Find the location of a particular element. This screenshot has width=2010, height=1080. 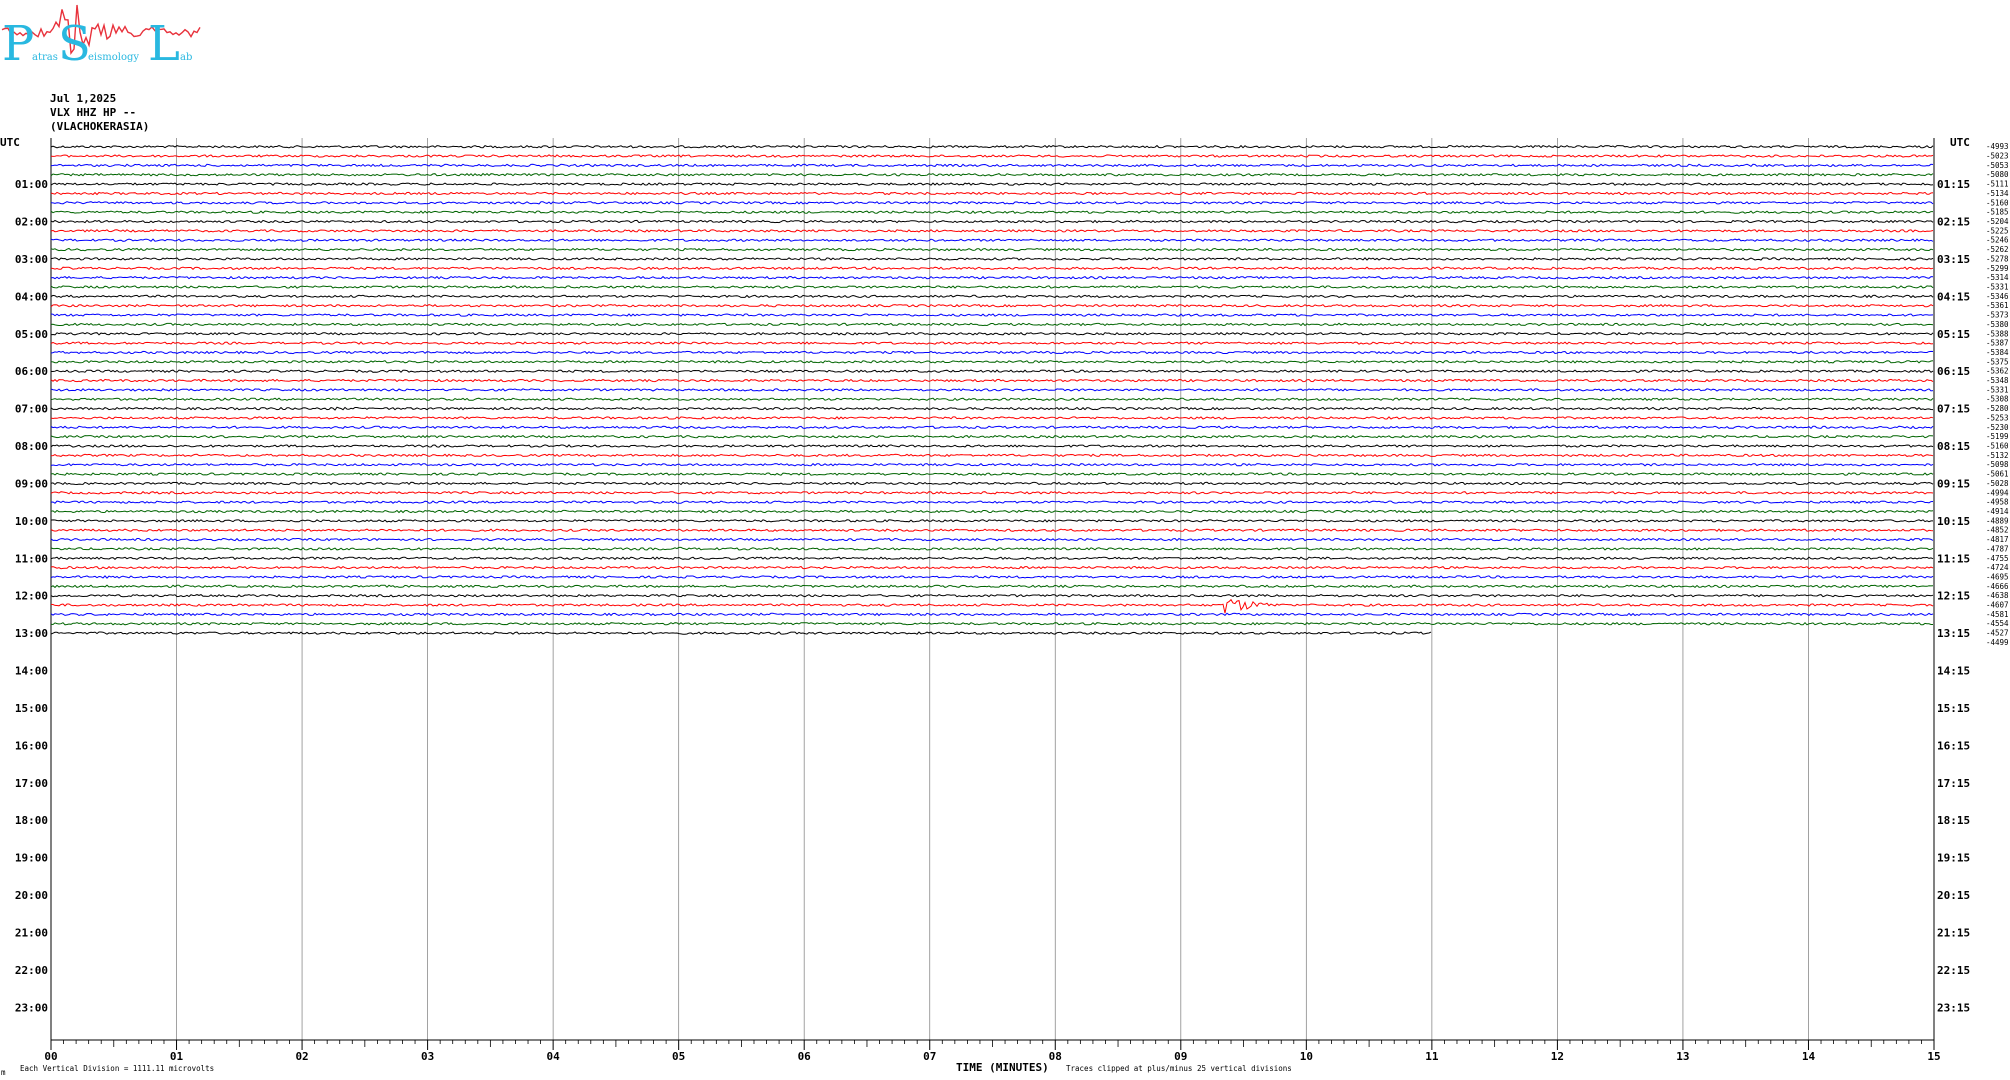

right-hour-label: 04:15 is located at coordinates (1953, 296).